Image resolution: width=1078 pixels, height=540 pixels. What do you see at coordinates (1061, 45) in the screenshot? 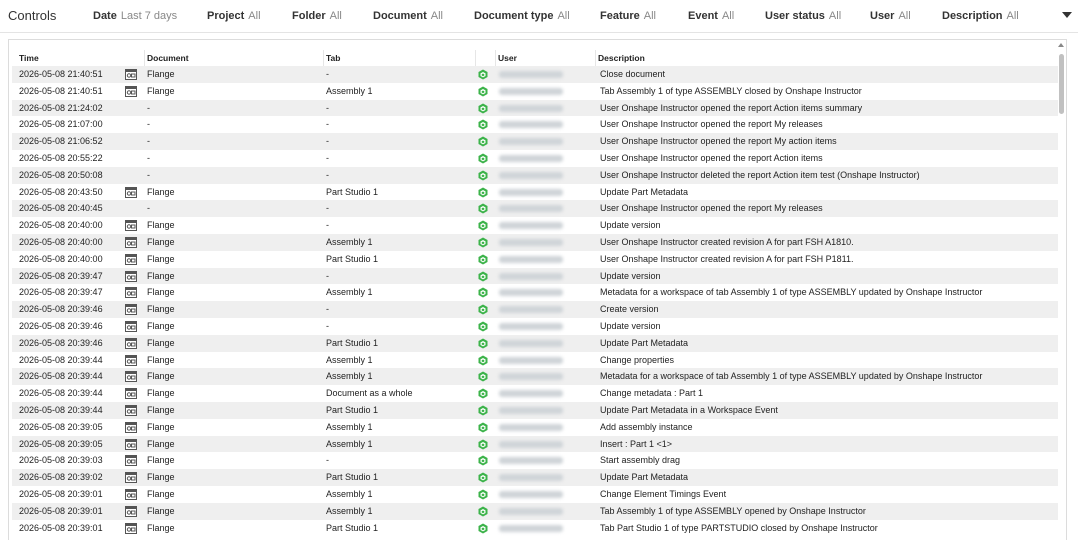
I see `scroll-up-arrow` at bounding box center [1061, 45].